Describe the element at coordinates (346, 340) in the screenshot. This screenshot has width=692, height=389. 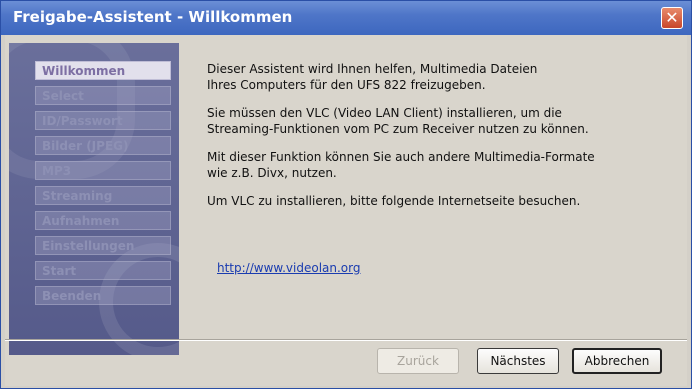
I see `button-separator` at that location.